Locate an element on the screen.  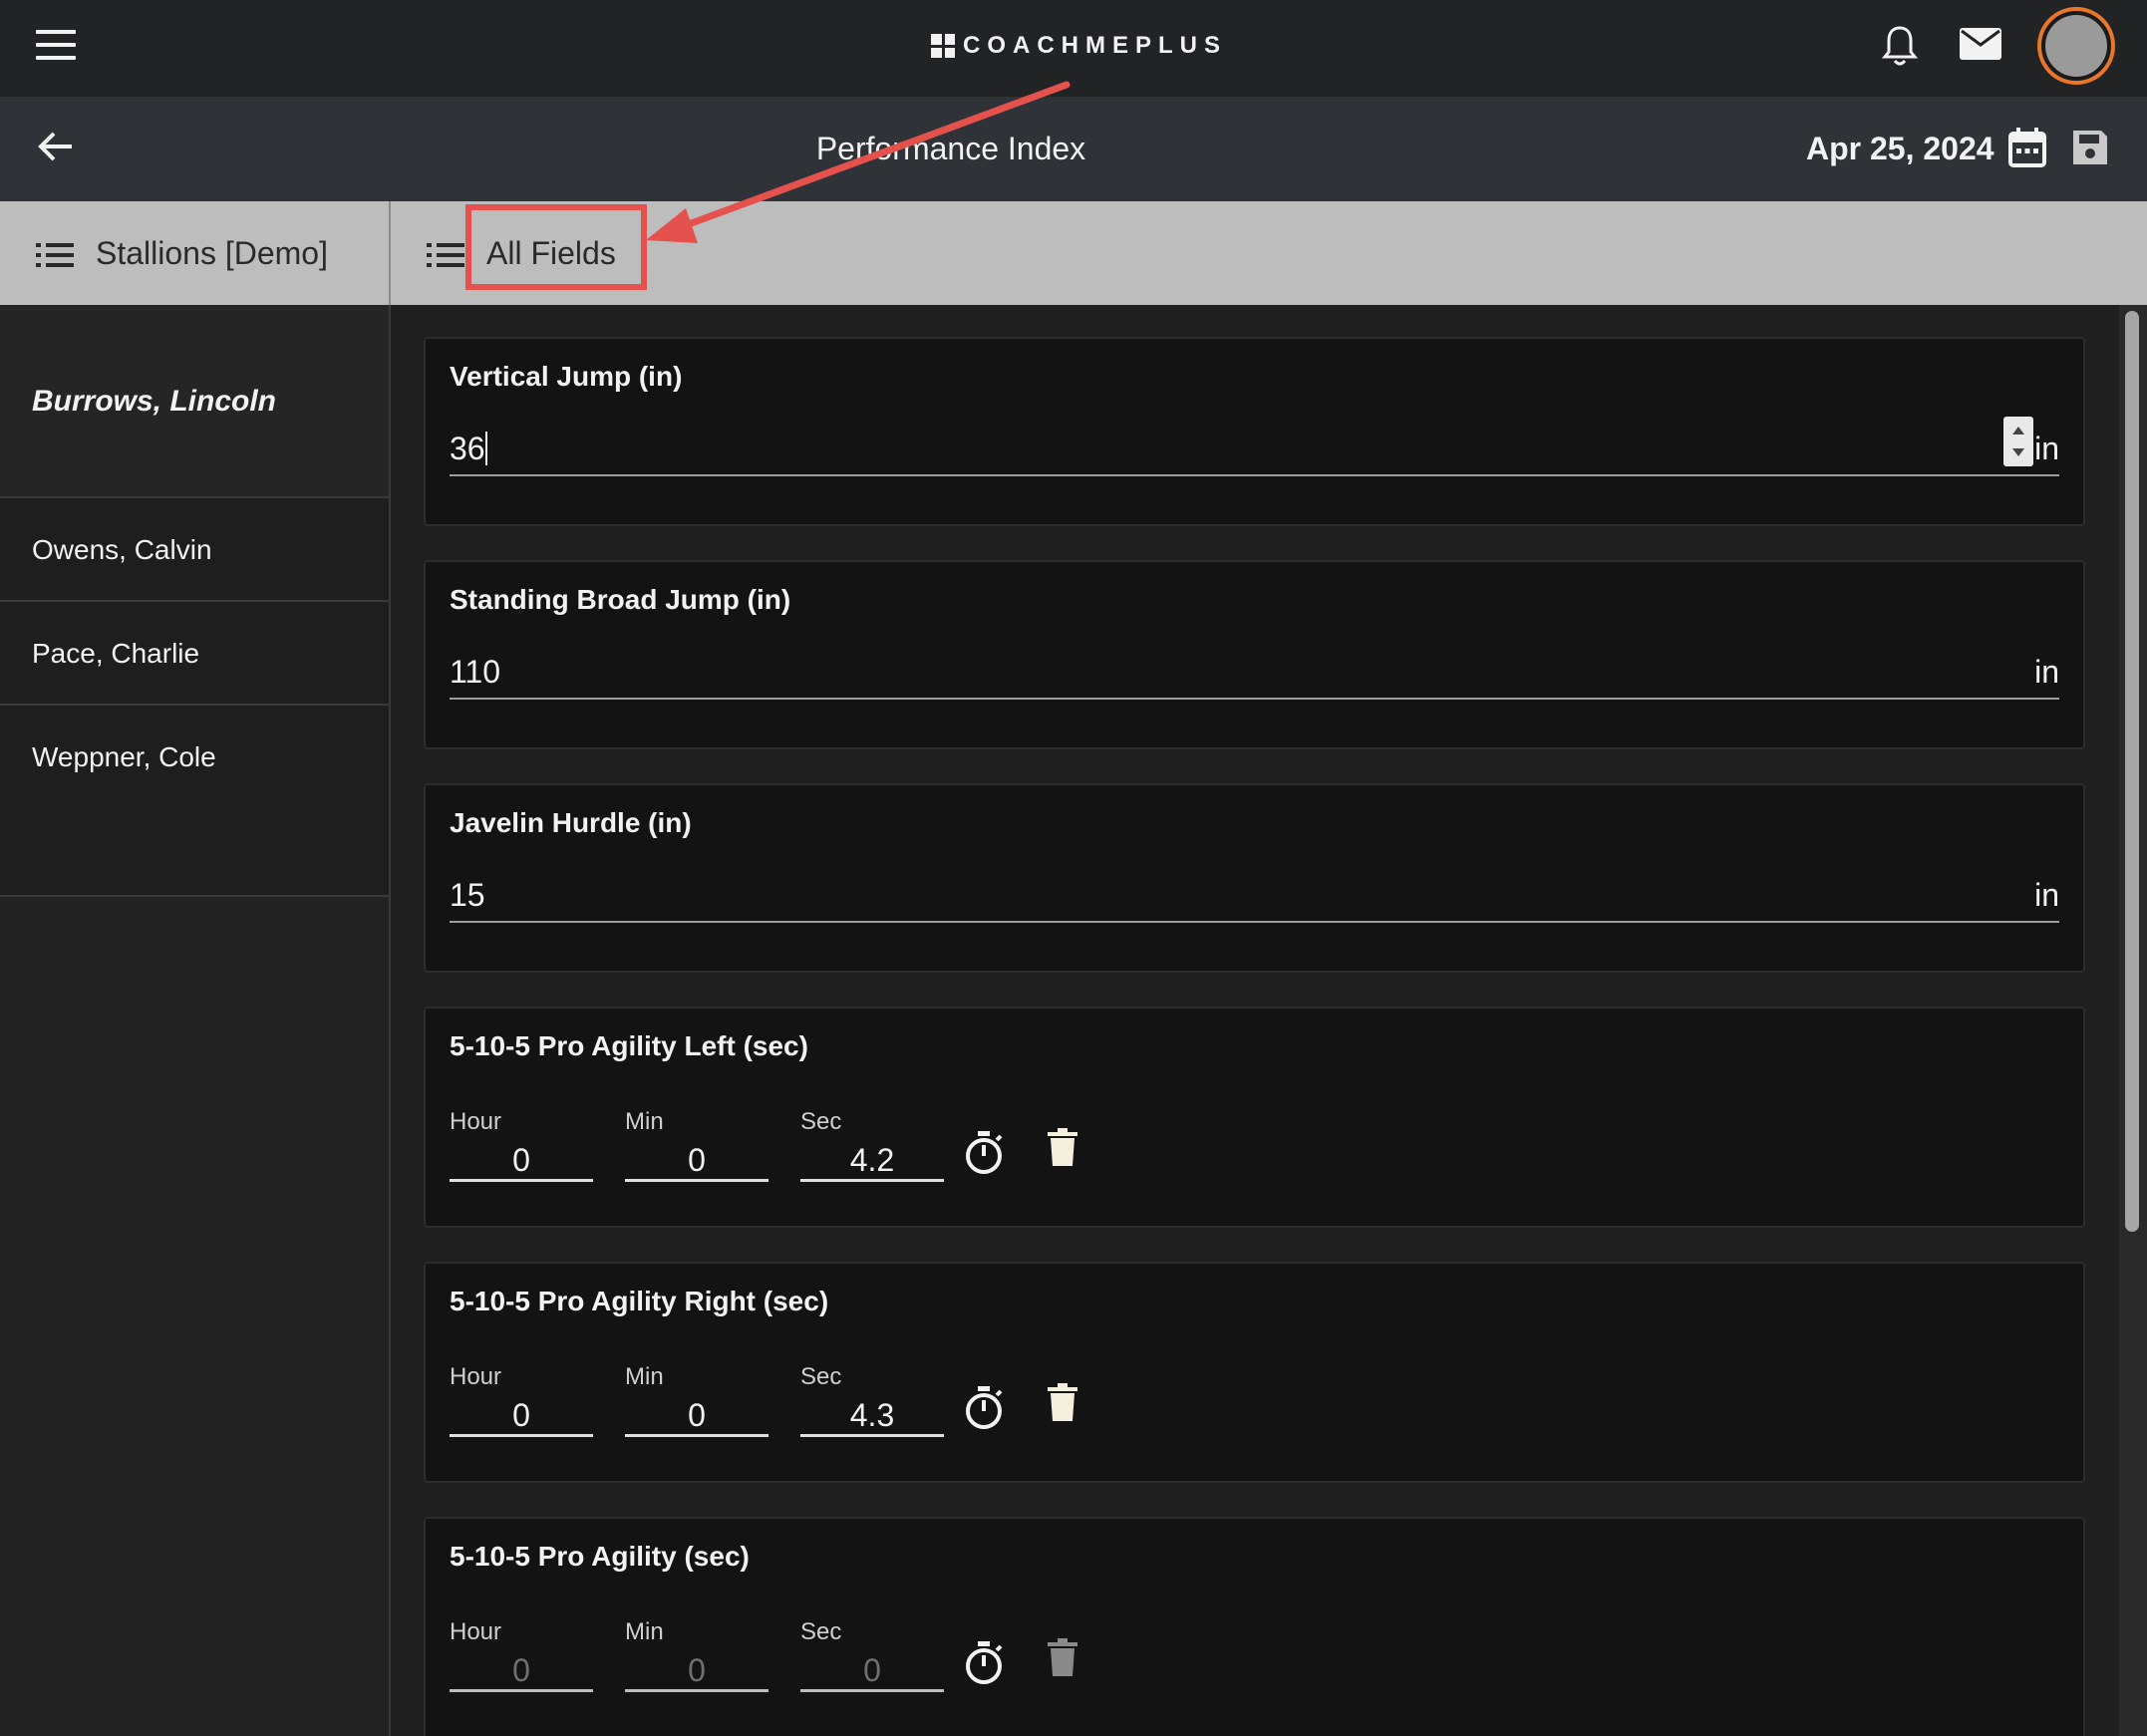
measurement-value: 110 is located at coordinates (475, 672).